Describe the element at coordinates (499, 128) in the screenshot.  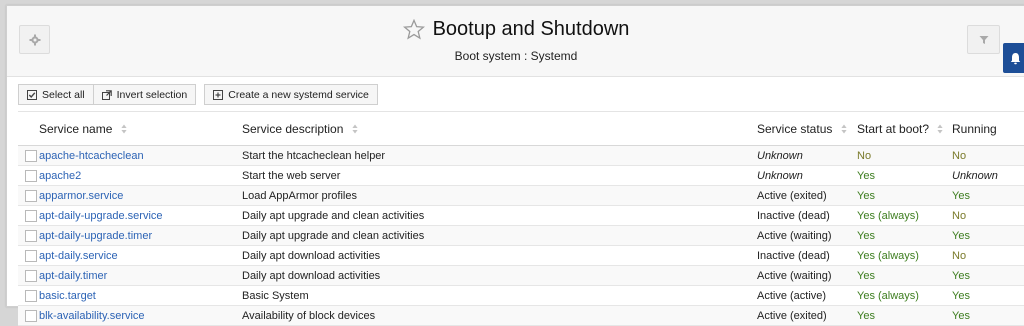
I see `column-header-service-description: Service description` at that location.